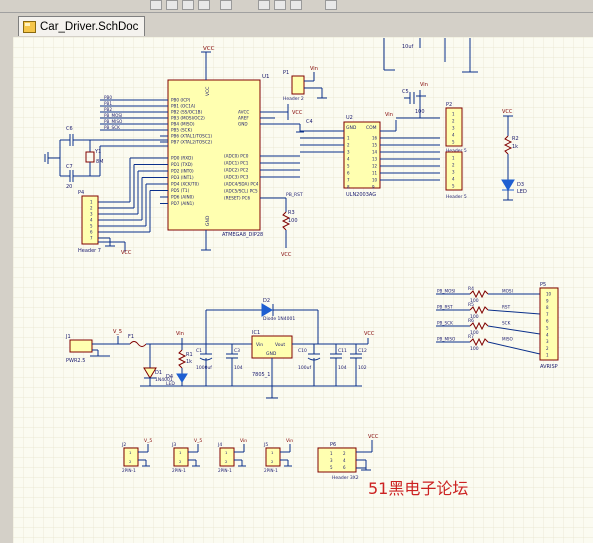 This screenshot has width=593, height=543. Describe the element at coordinates (371, 128) in the screenshot. I see `u2-com-label: COM` at that location.